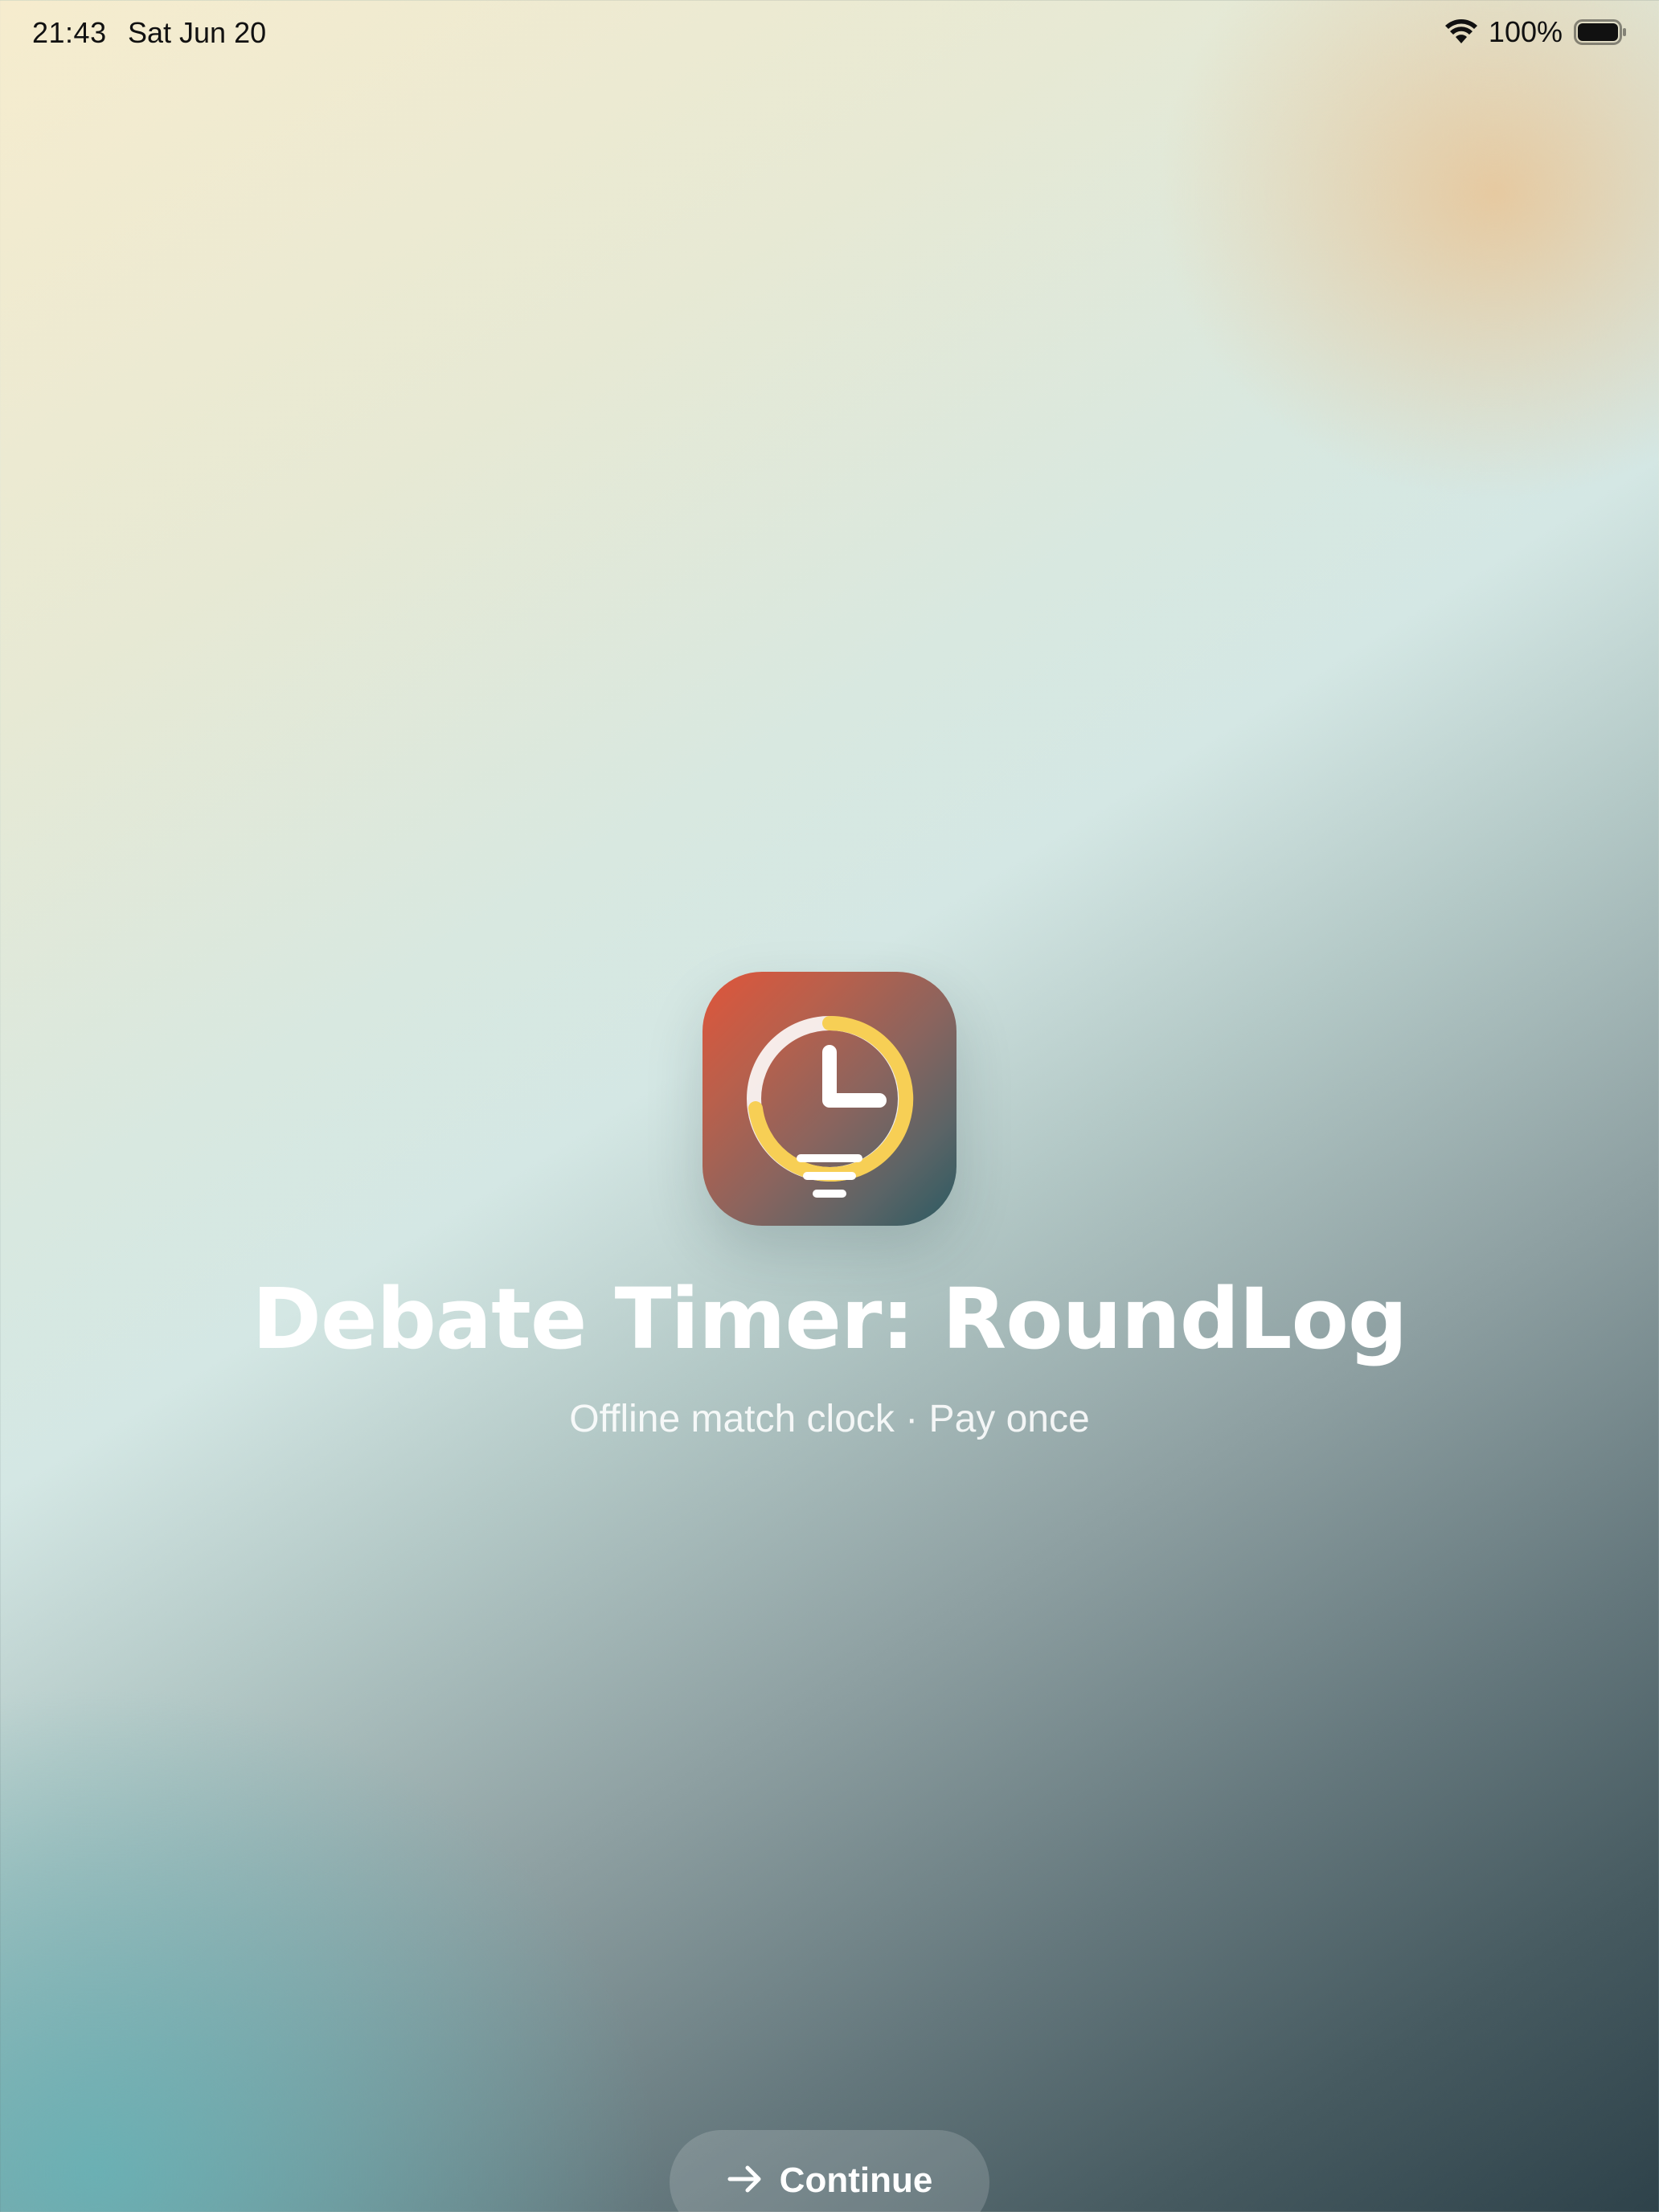 Image resolution: width=1659 pixels, height=2212 pixels. What do you see at coordinates (197, 32) in the screenshot?
I see `status-date: Sat Jun 20` at bounding box center [197, 32].